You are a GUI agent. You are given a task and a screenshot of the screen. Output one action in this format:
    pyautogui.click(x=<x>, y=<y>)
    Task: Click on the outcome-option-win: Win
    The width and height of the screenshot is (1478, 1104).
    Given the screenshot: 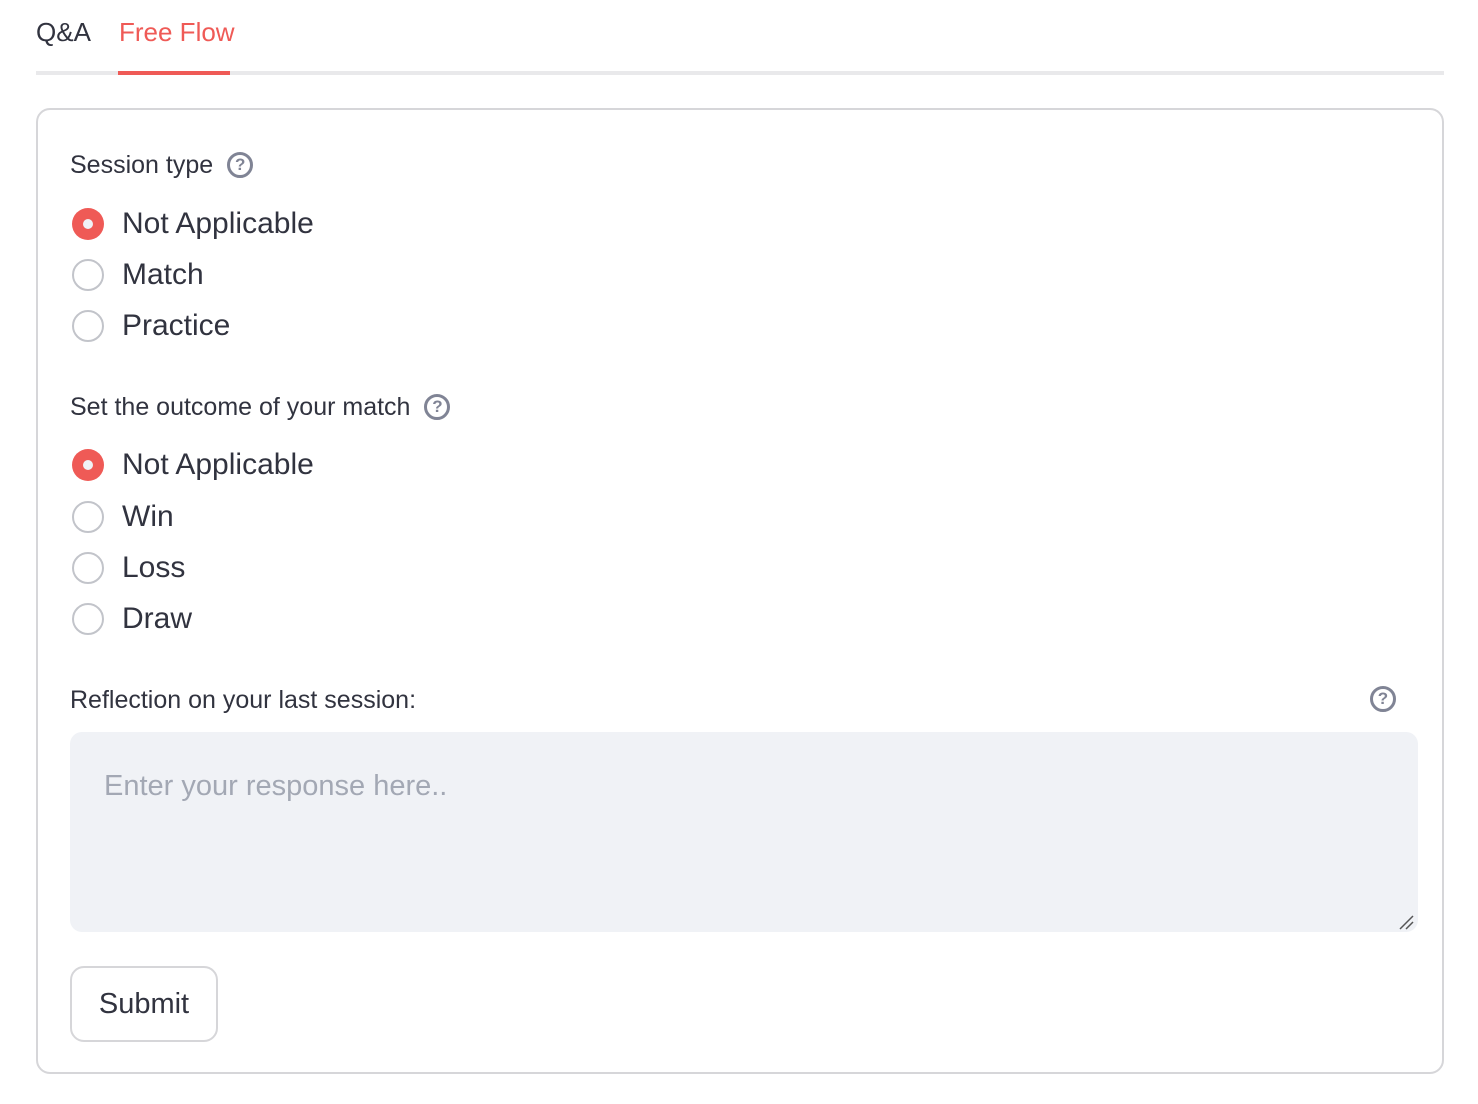 What is the action you would take?
    pyautogui.click(x=123, y=517)
    